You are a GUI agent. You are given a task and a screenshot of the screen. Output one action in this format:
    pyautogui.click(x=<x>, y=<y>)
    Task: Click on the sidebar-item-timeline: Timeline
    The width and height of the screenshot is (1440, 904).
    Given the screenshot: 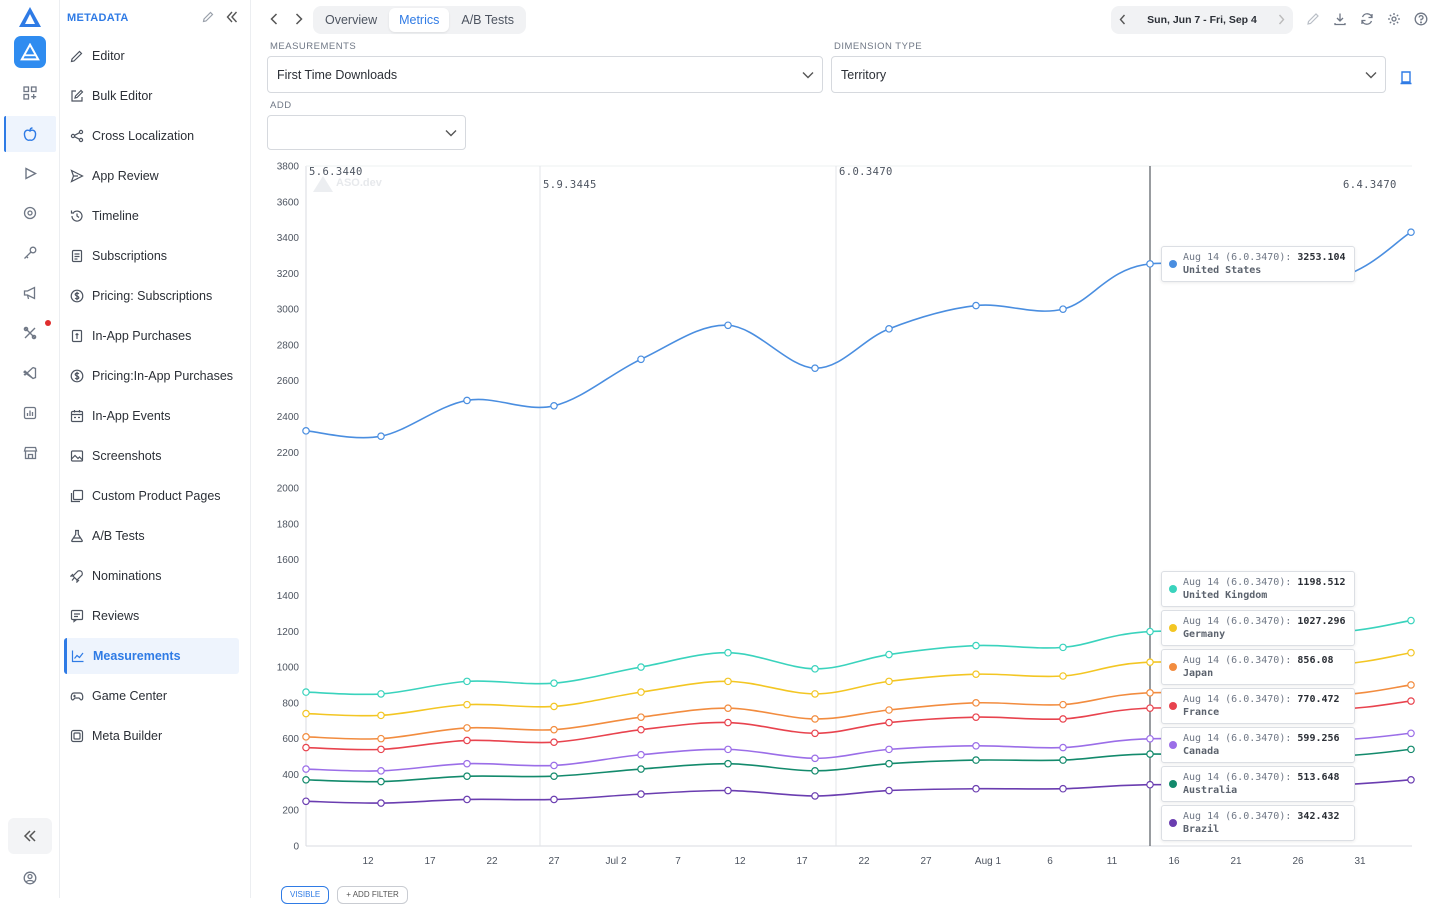 What is the action you would take?
    pyautogui.click(x=151, y=216)
    